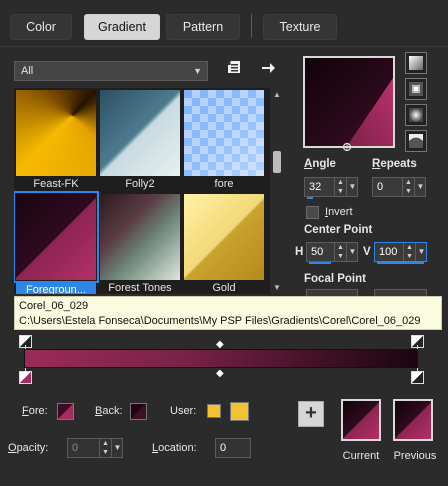 This screenshot has height=486, width=448. What do you see at coordinates (320, 164) in the screenshot?
I see `angle-label: Angle` at bounding box center [320, 164].